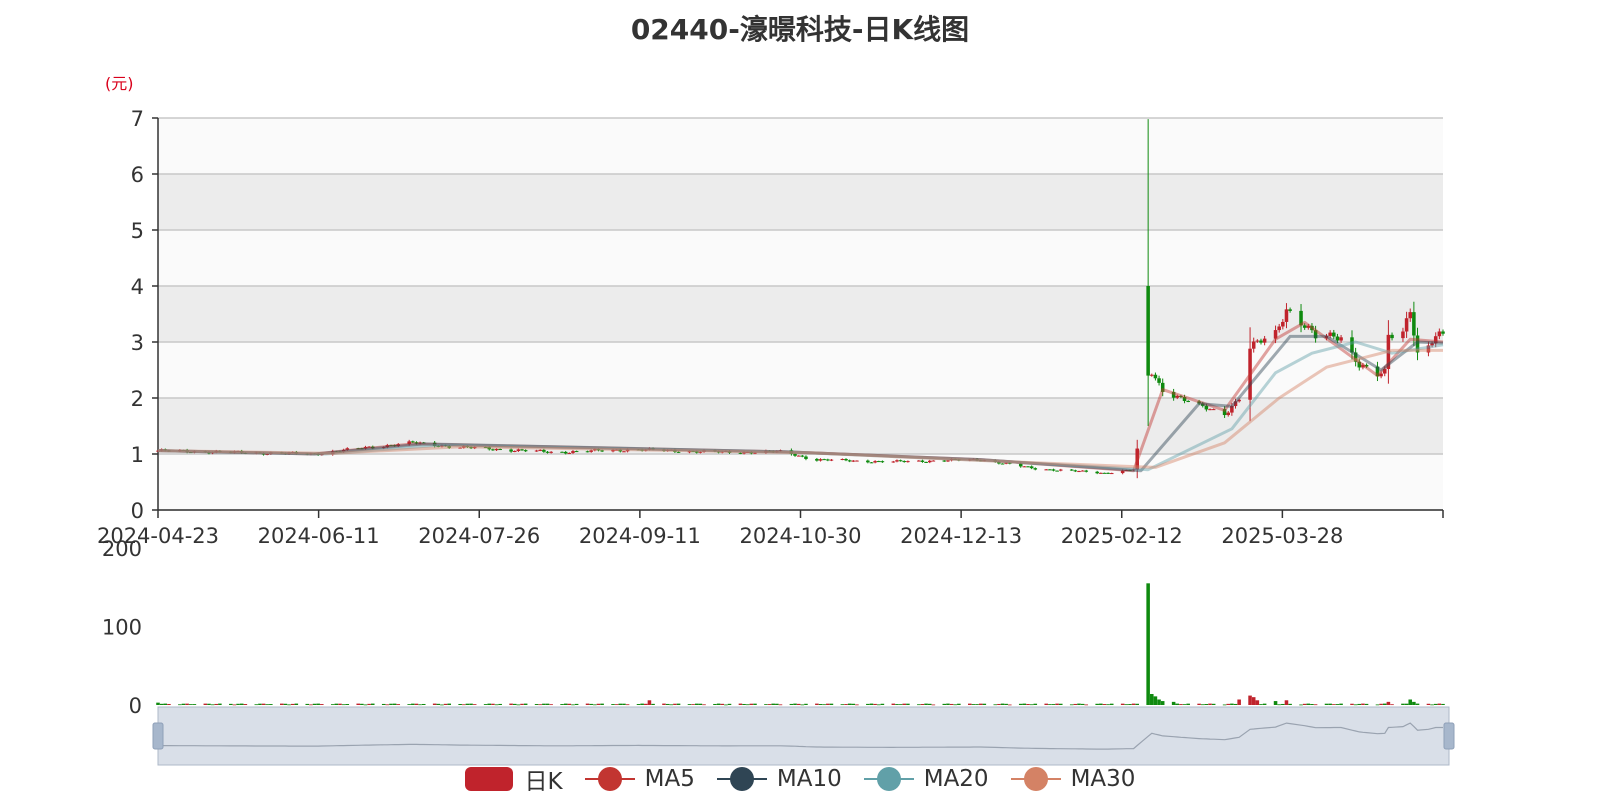  What do you see at coordinates (137, 231) in the screenshot?
I see `y-tick-label: 5` at bounding box center [137, 231].